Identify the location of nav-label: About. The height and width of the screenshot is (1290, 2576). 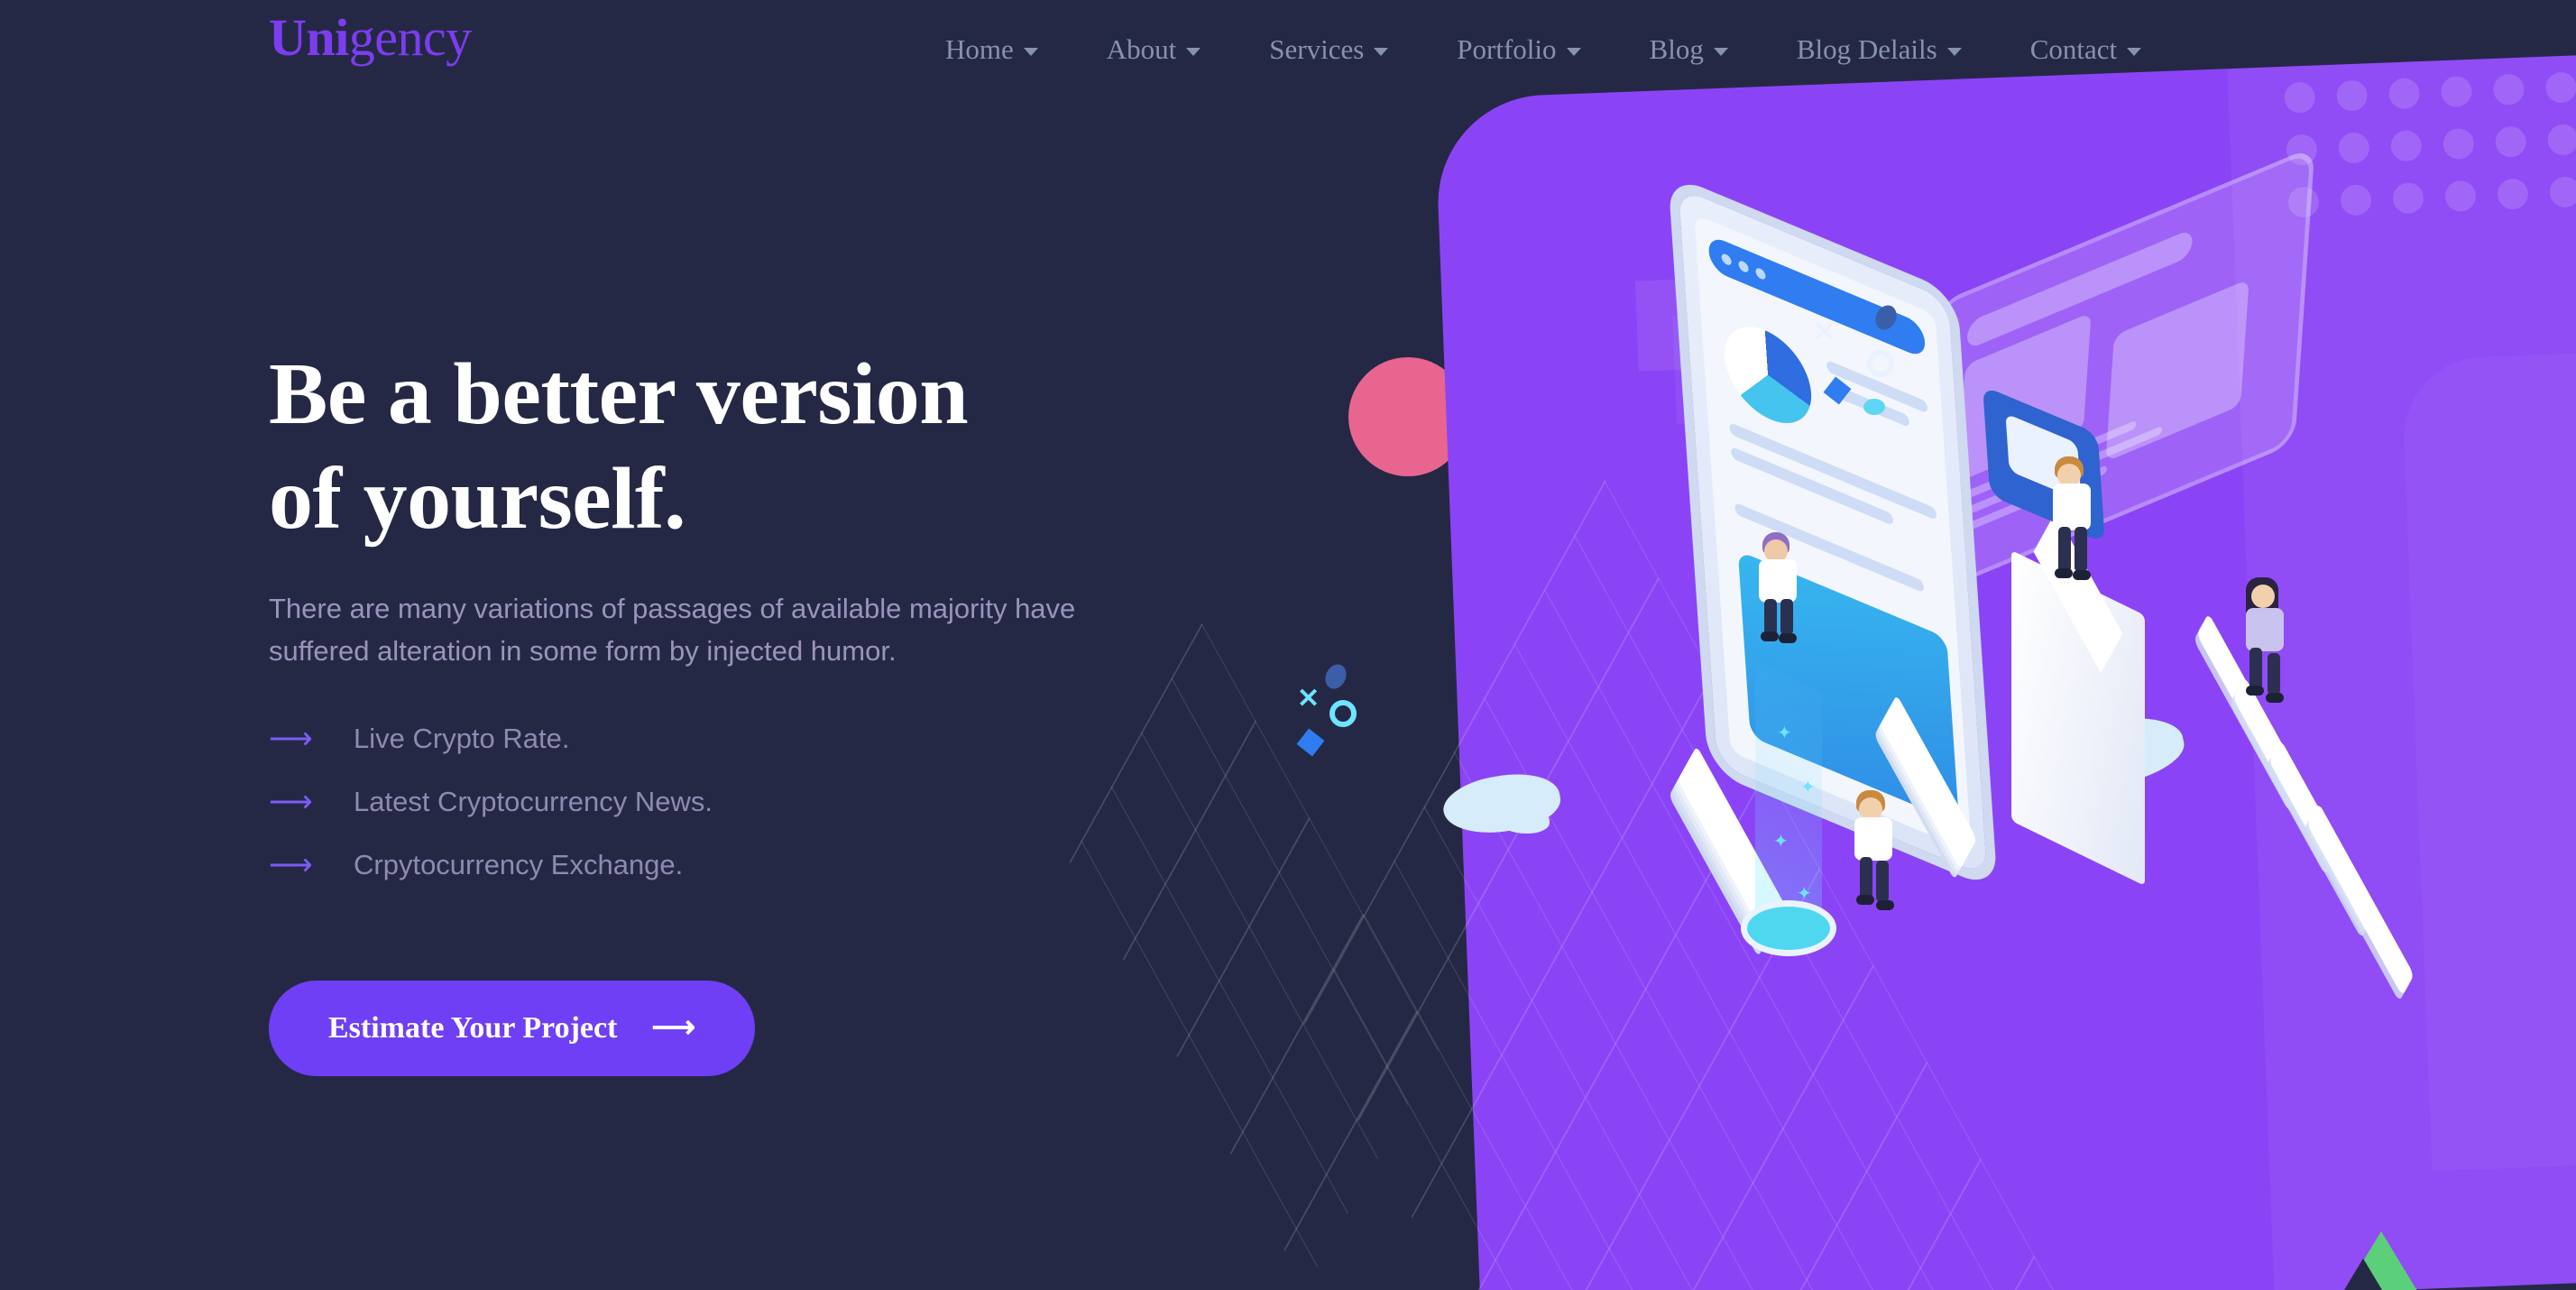
(1141, 49).